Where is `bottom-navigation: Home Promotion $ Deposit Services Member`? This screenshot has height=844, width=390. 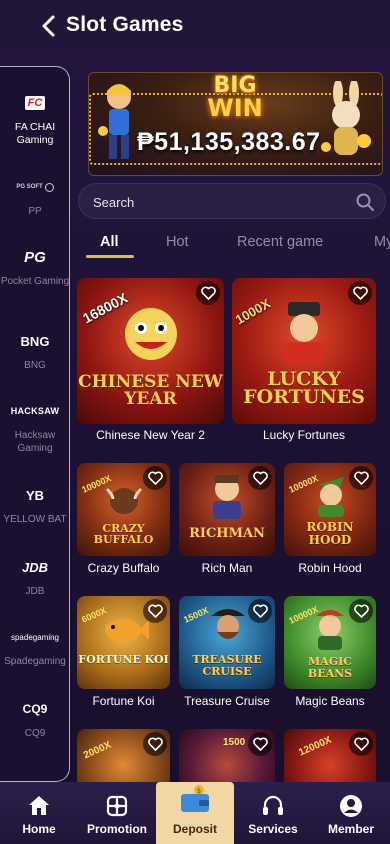 bottom-navigation: Home Promotion $ Deposit Services Member is located at coordinates (195, 813).